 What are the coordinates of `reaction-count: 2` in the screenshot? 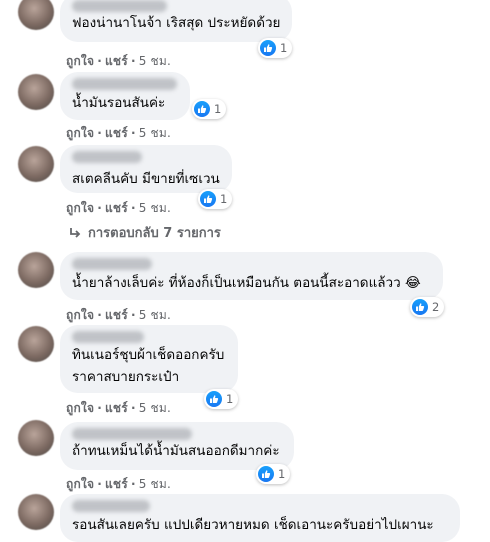 It's located at (427, 307).